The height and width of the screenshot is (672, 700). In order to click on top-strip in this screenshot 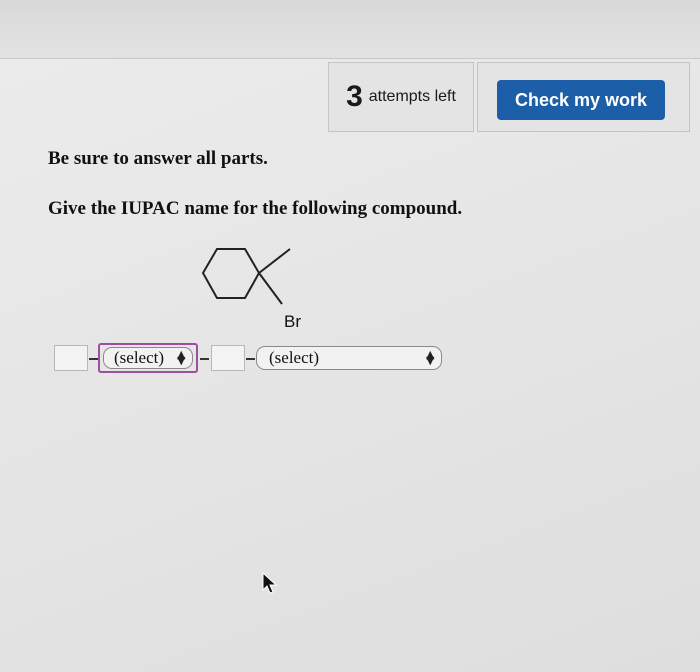, I will do `click(350, 29)`.